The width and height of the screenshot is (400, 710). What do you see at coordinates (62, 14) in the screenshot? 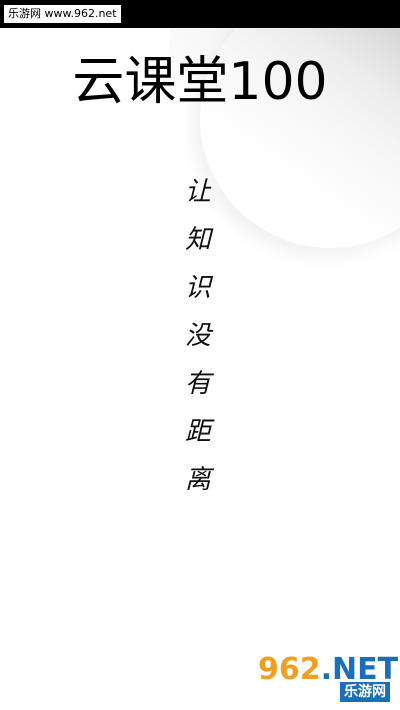
I see `watermark-top: 乐游网 www.962.net` at bounding box center [62, 14].